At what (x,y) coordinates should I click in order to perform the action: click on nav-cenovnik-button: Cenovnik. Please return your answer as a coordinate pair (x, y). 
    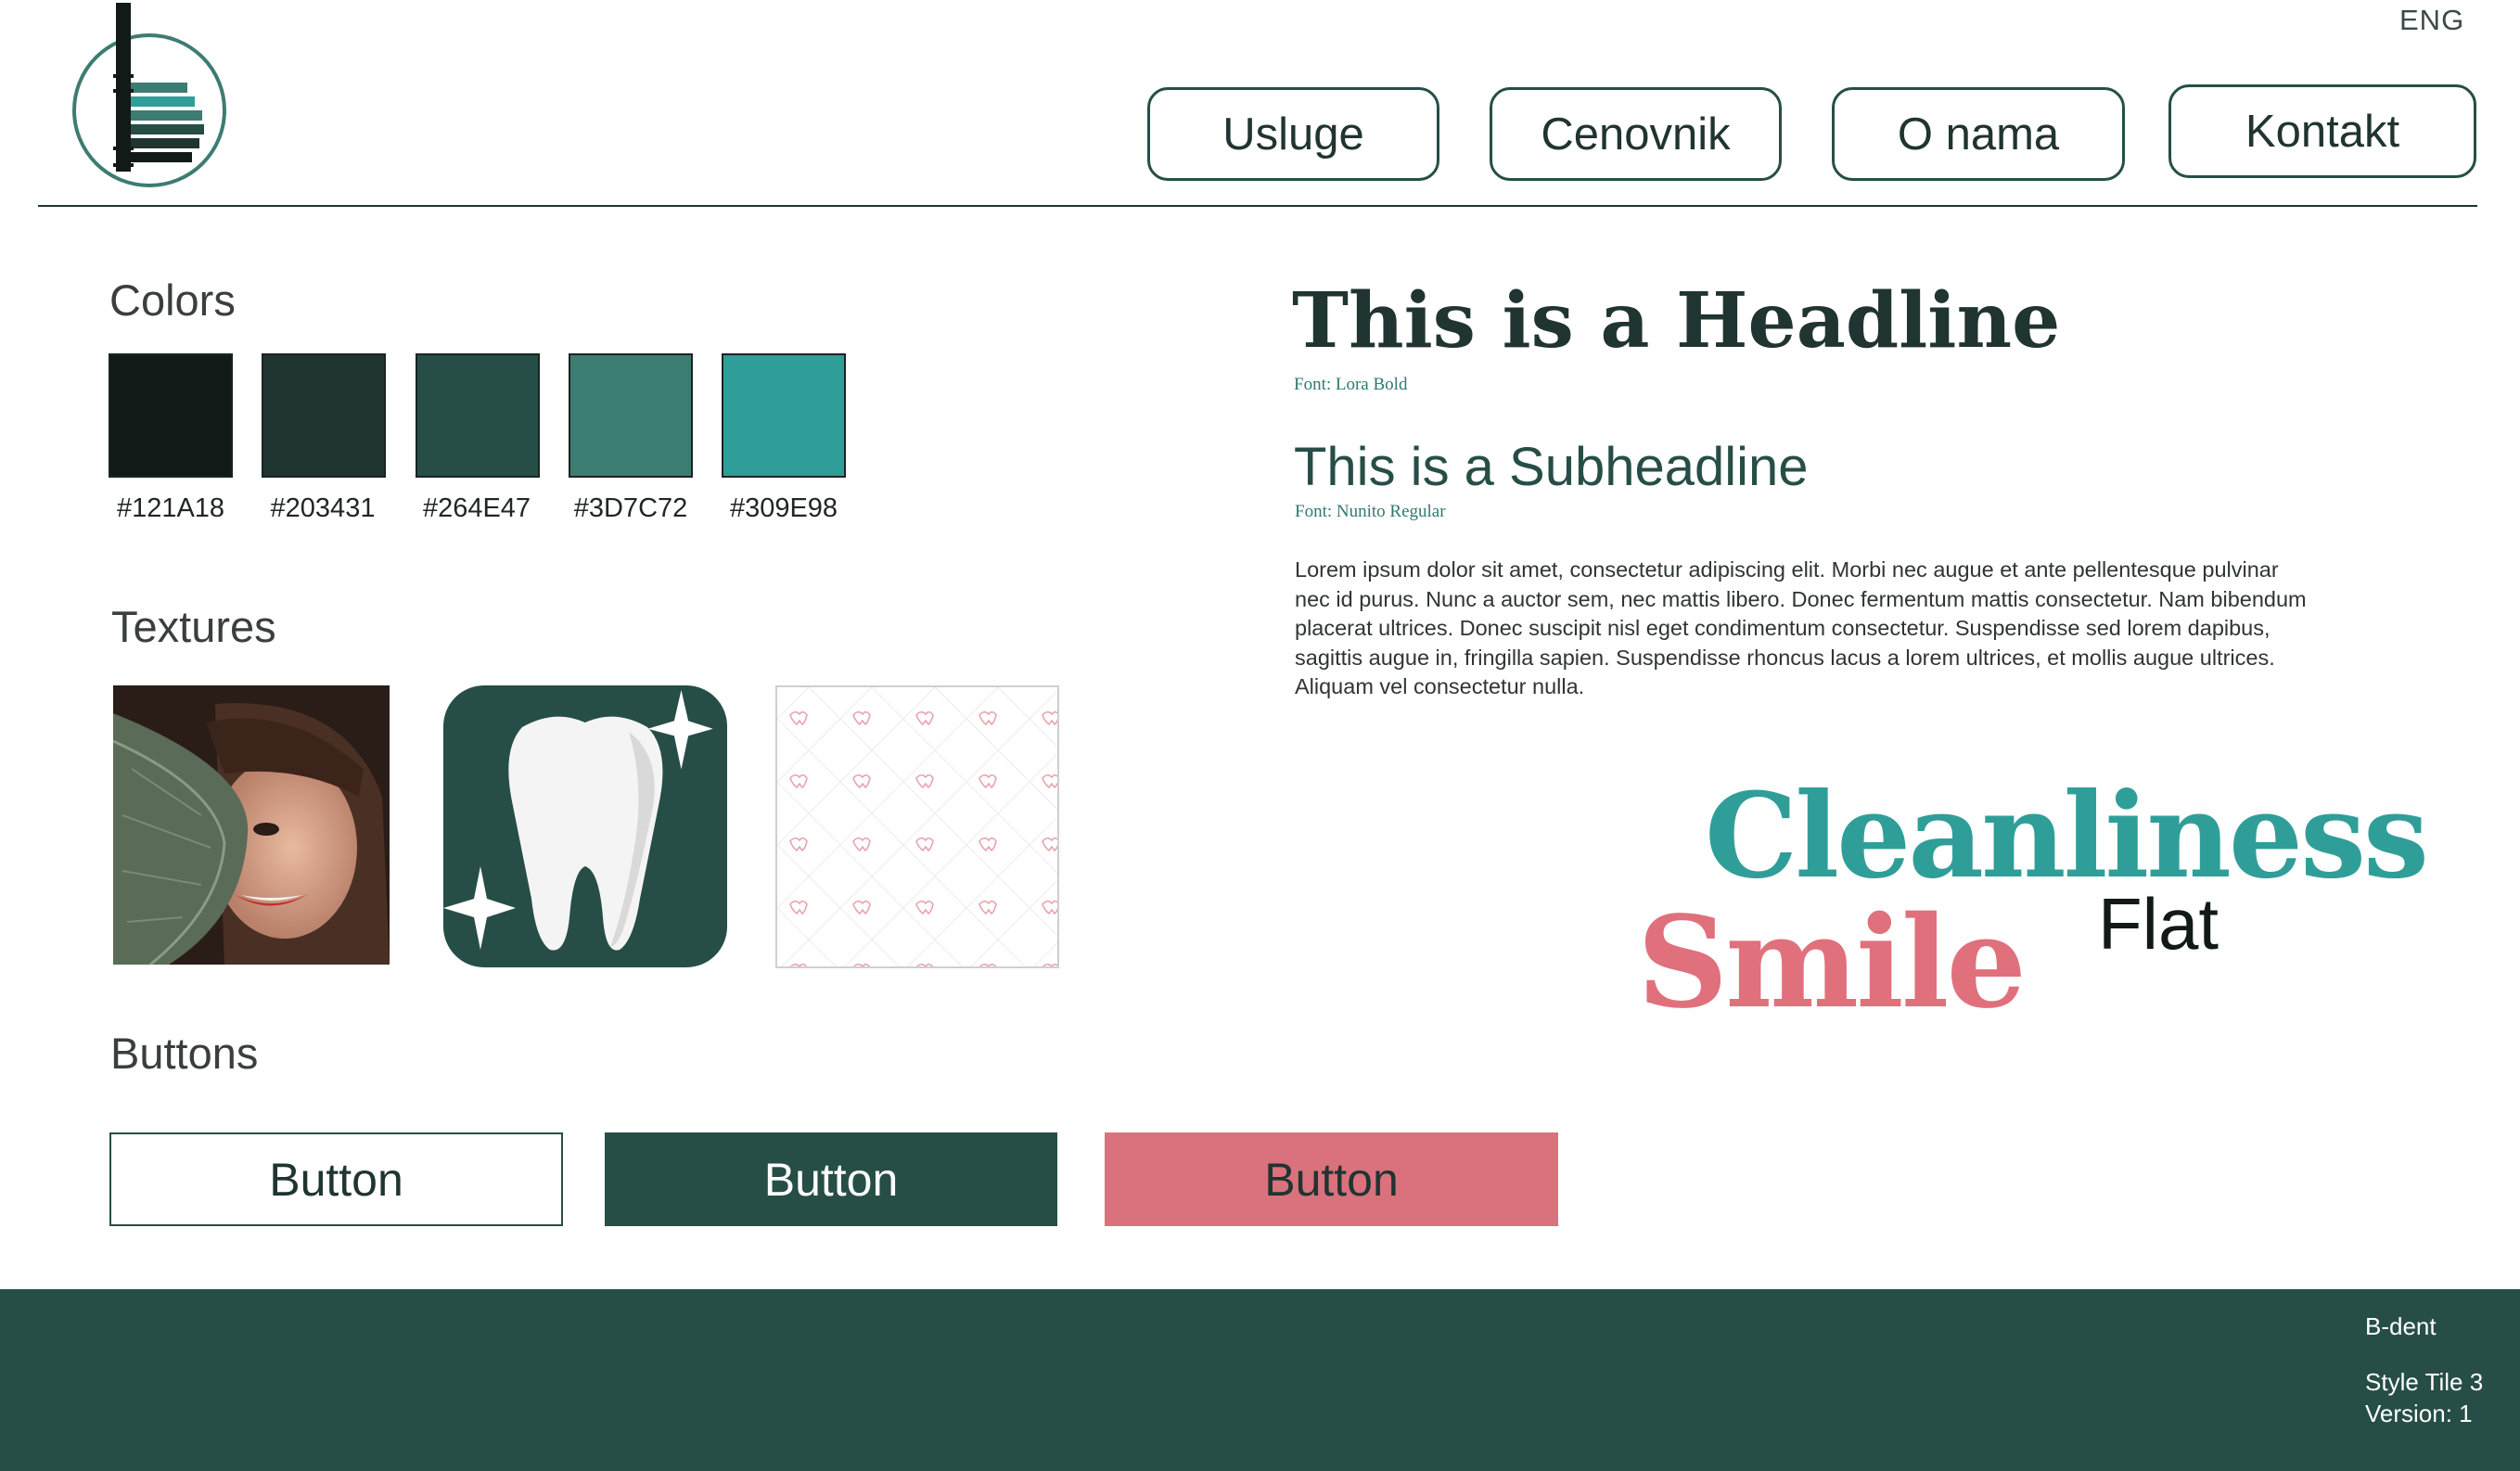
    Looking at the image, I should click on (1636, 134).